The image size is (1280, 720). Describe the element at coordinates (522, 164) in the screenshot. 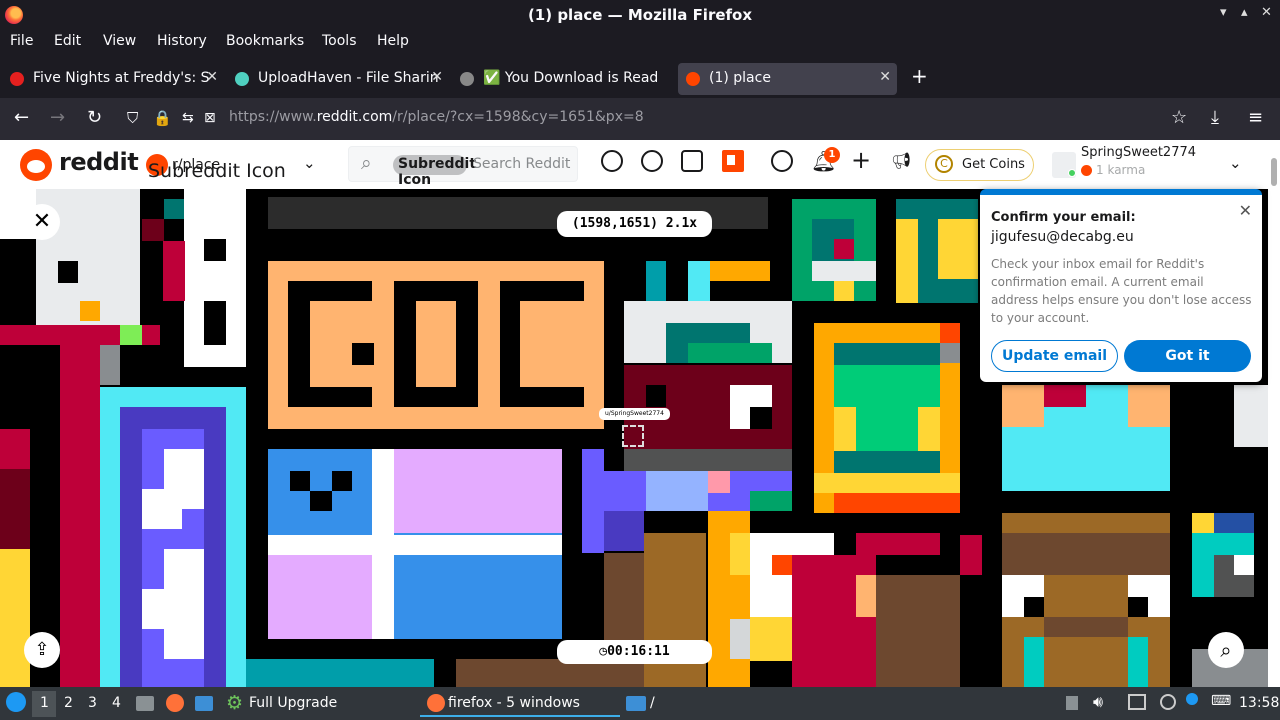

I see `search-placeholder: Search Reddit` at that location.